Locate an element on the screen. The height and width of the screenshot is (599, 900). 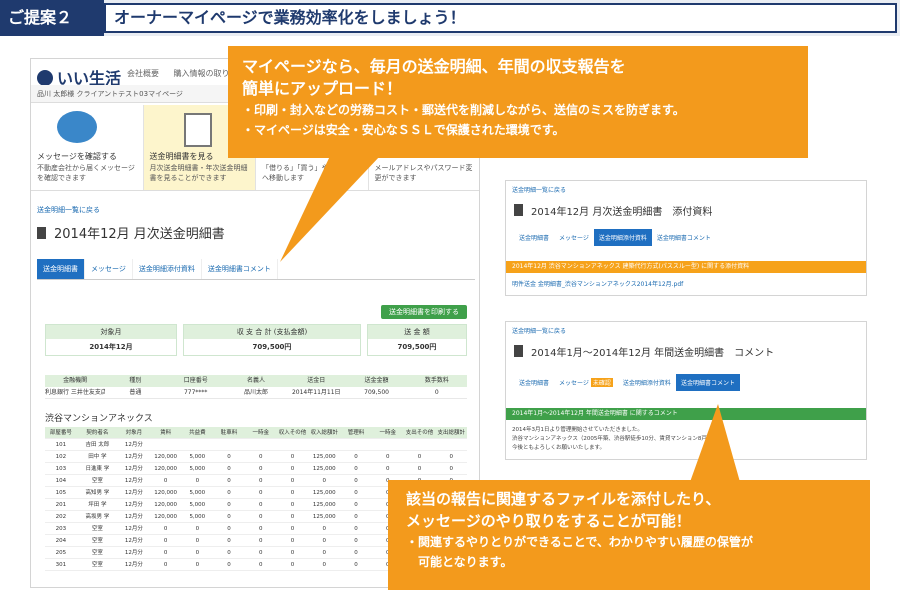
card-messages: メッセージを確認する 不動産会社から届くメッセージを確認できます is located at coordinates (87, 147).